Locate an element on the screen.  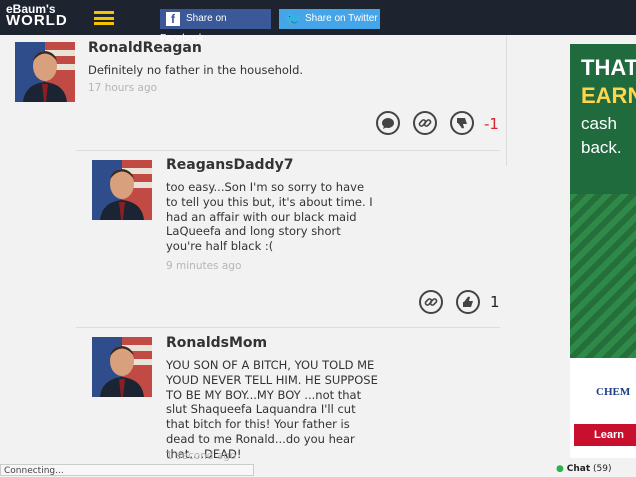
ad-learn-more-button: Learn M is located at coordinates (605, 441).